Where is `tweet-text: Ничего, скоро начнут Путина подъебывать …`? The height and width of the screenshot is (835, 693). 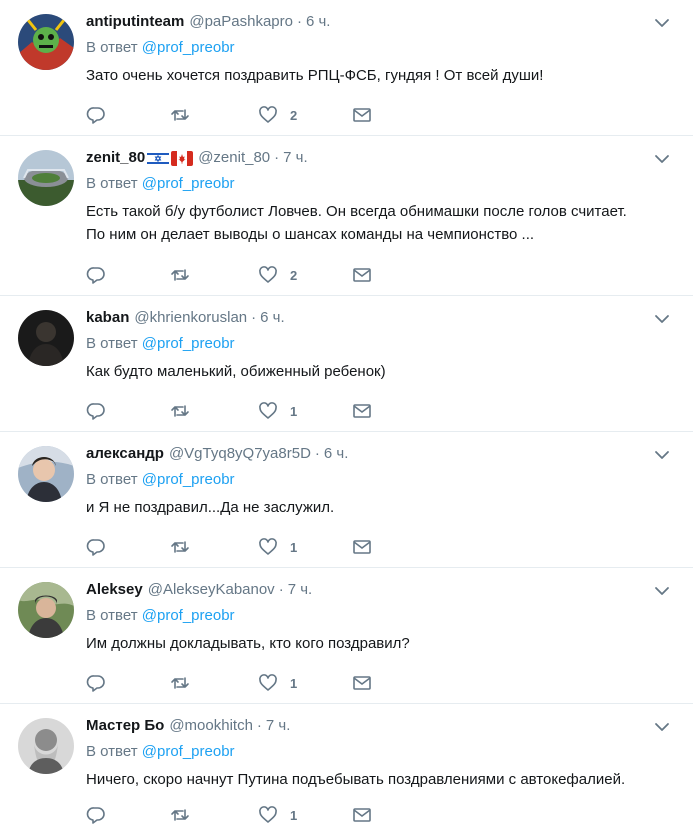 tweet-text: Ничего, скоро начнут Путина подъебывать … is located at coordinates (382, 779).